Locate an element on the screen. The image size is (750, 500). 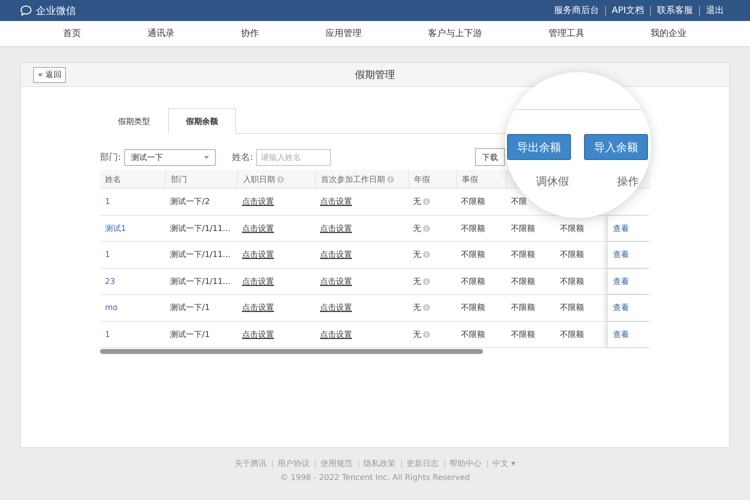
department-label: 部门: is located at coordinates (111, 158).